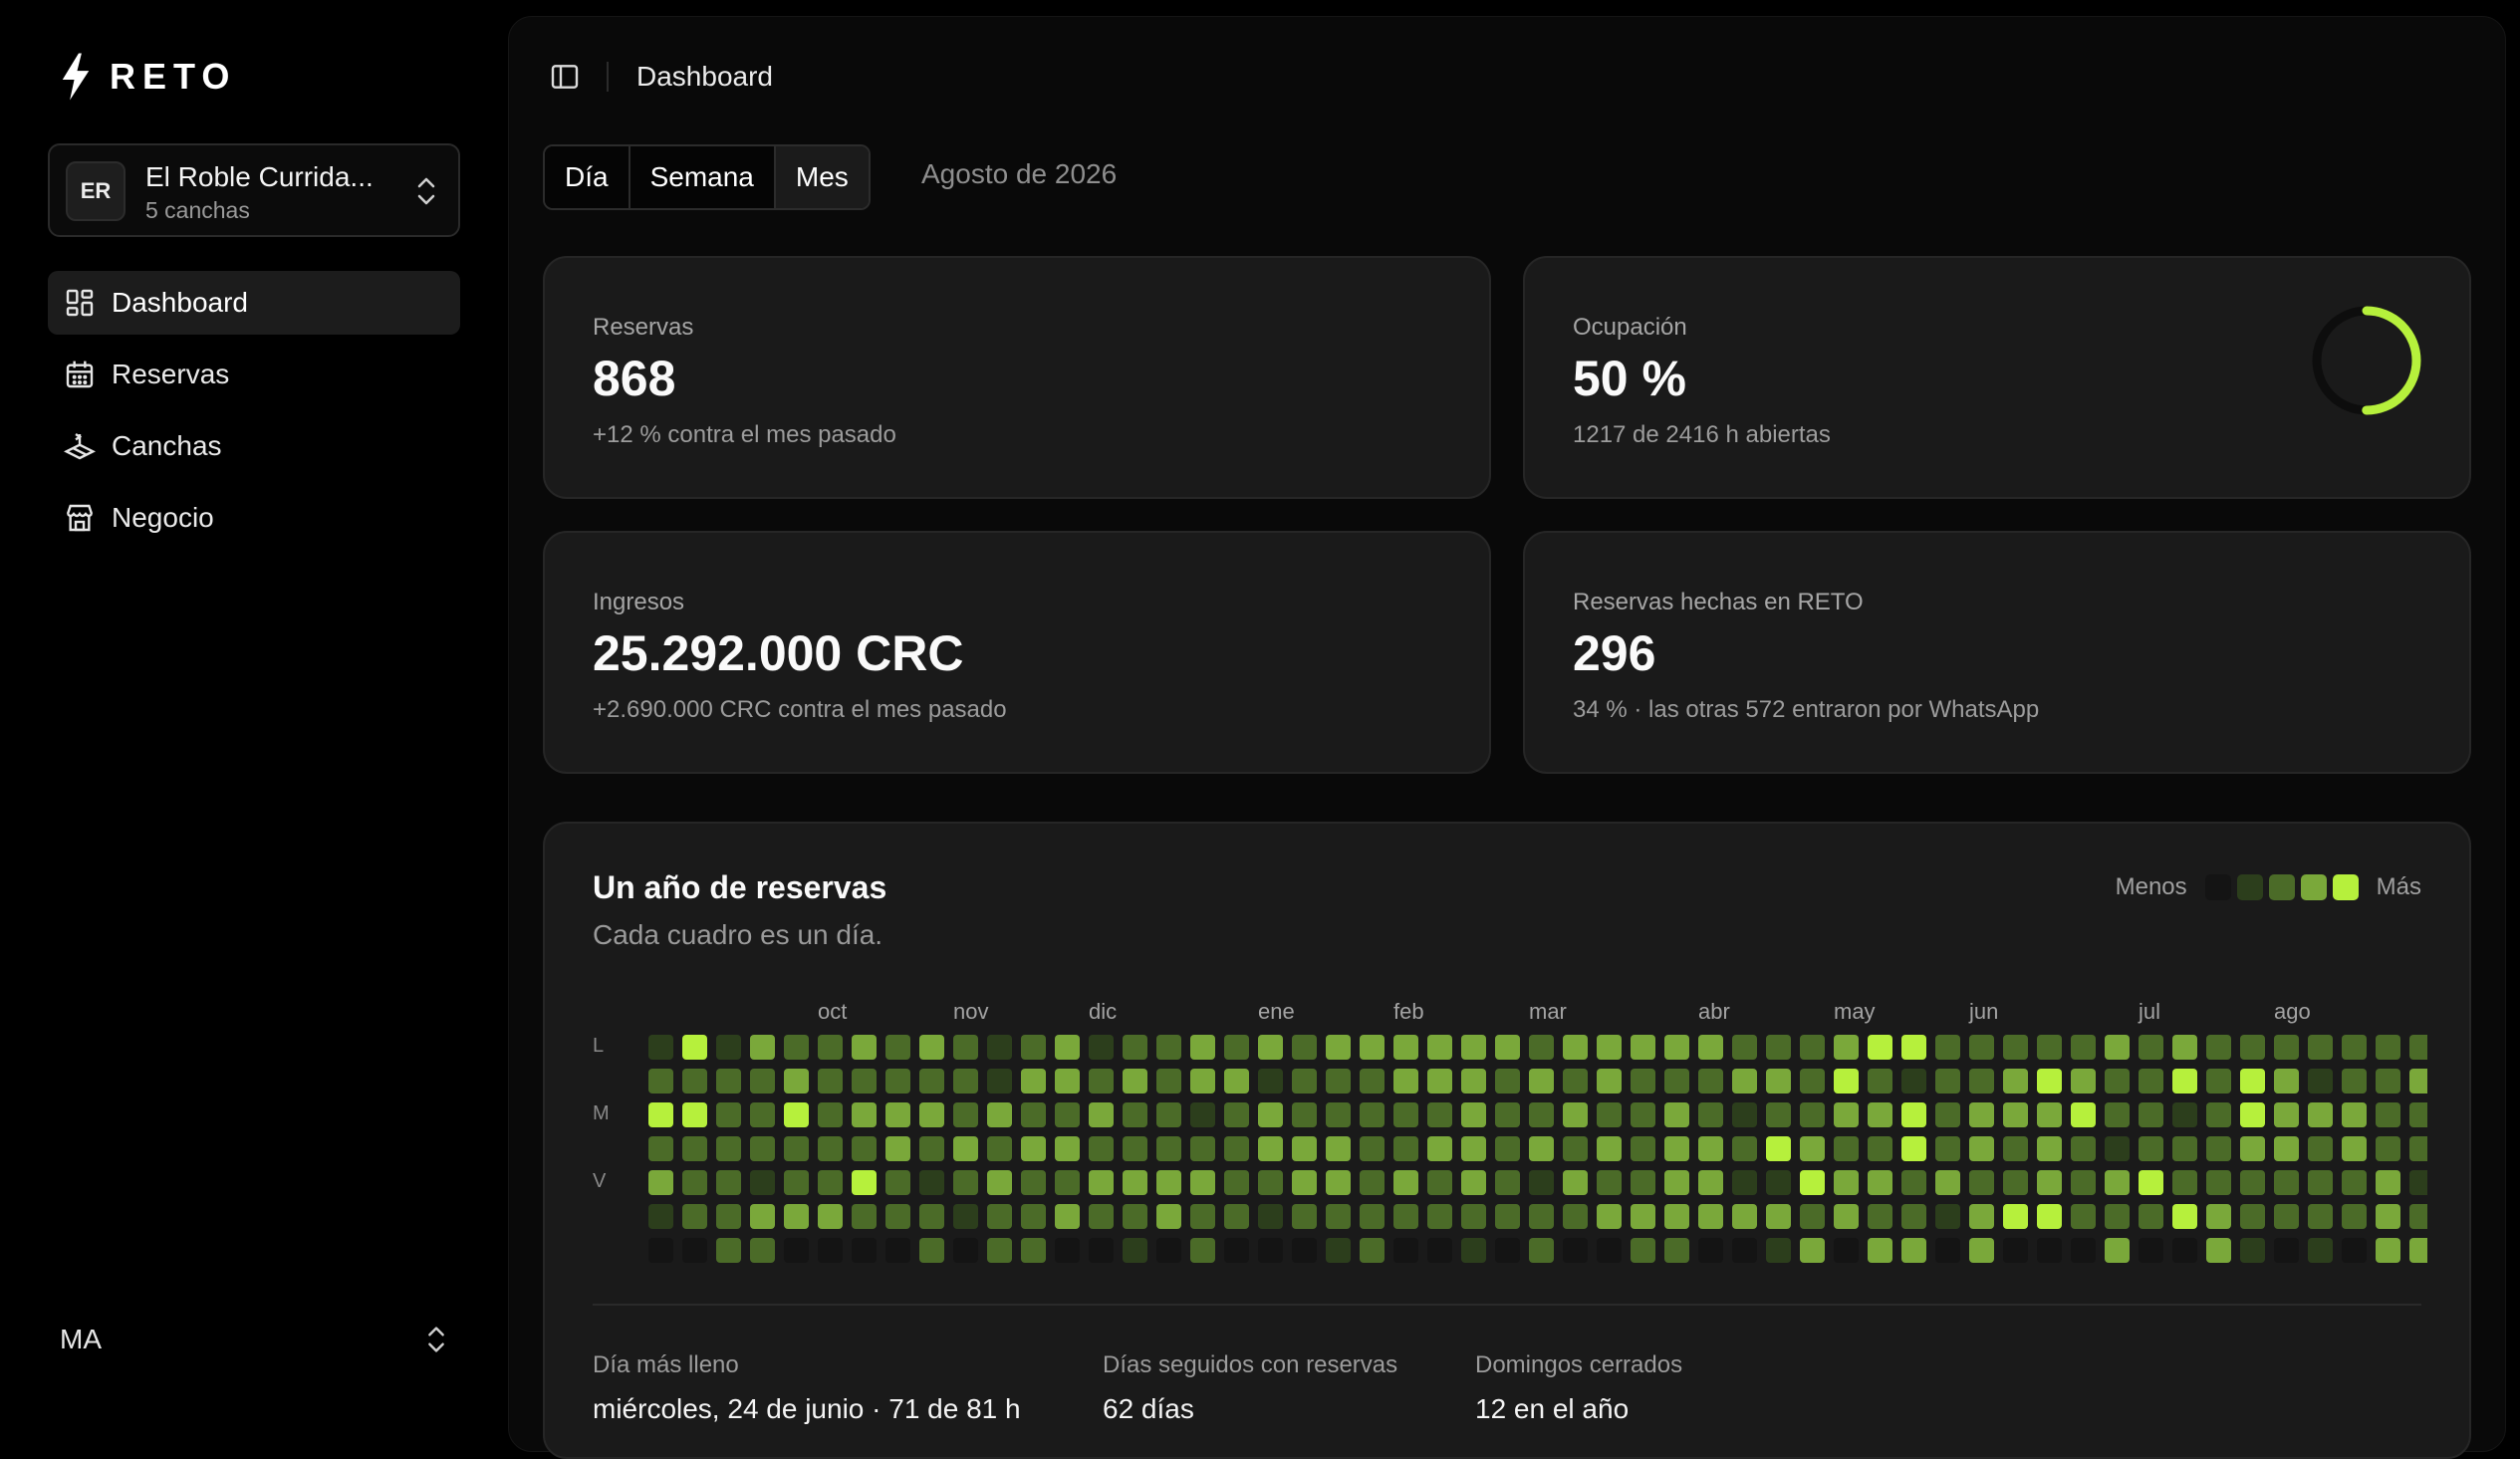 This screenshot has height=1459, width=2520. What do you see at coordinates (565, 77) in the screenshot?
I see `sidebar-toggle-icon` at bounding box center [565, 77].